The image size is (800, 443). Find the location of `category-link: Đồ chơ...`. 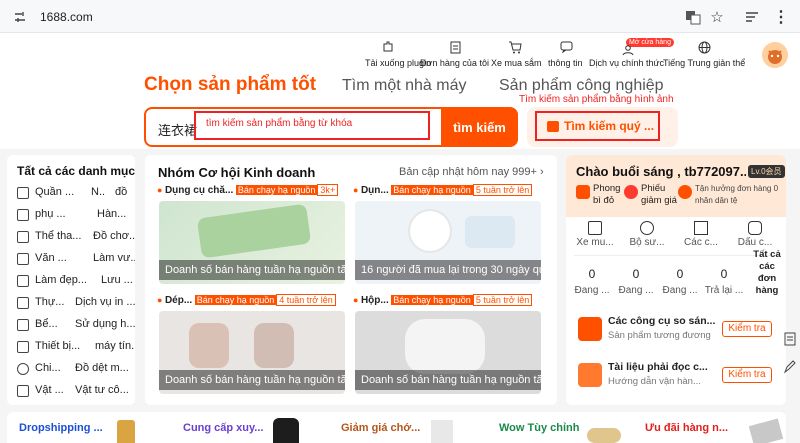

category-link: Đồ chơ... is located at coordinates (114, 236).